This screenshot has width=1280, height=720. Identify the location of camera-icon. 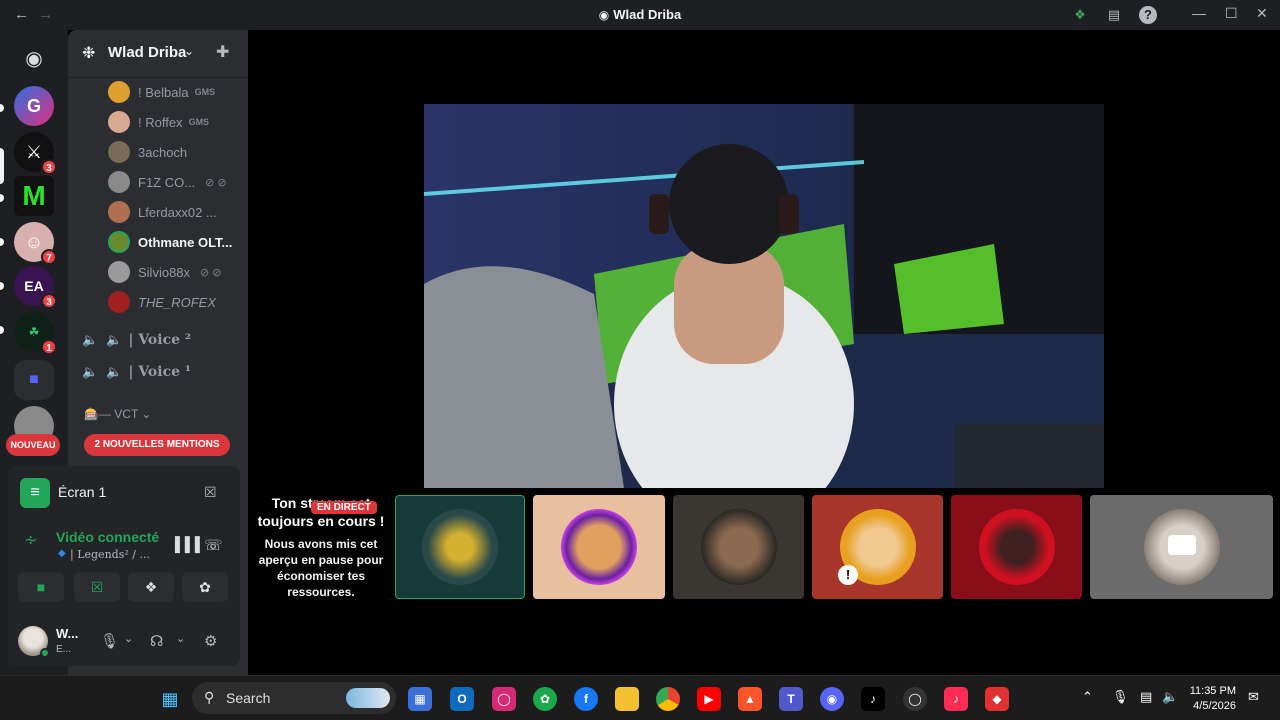
(1182, 545).